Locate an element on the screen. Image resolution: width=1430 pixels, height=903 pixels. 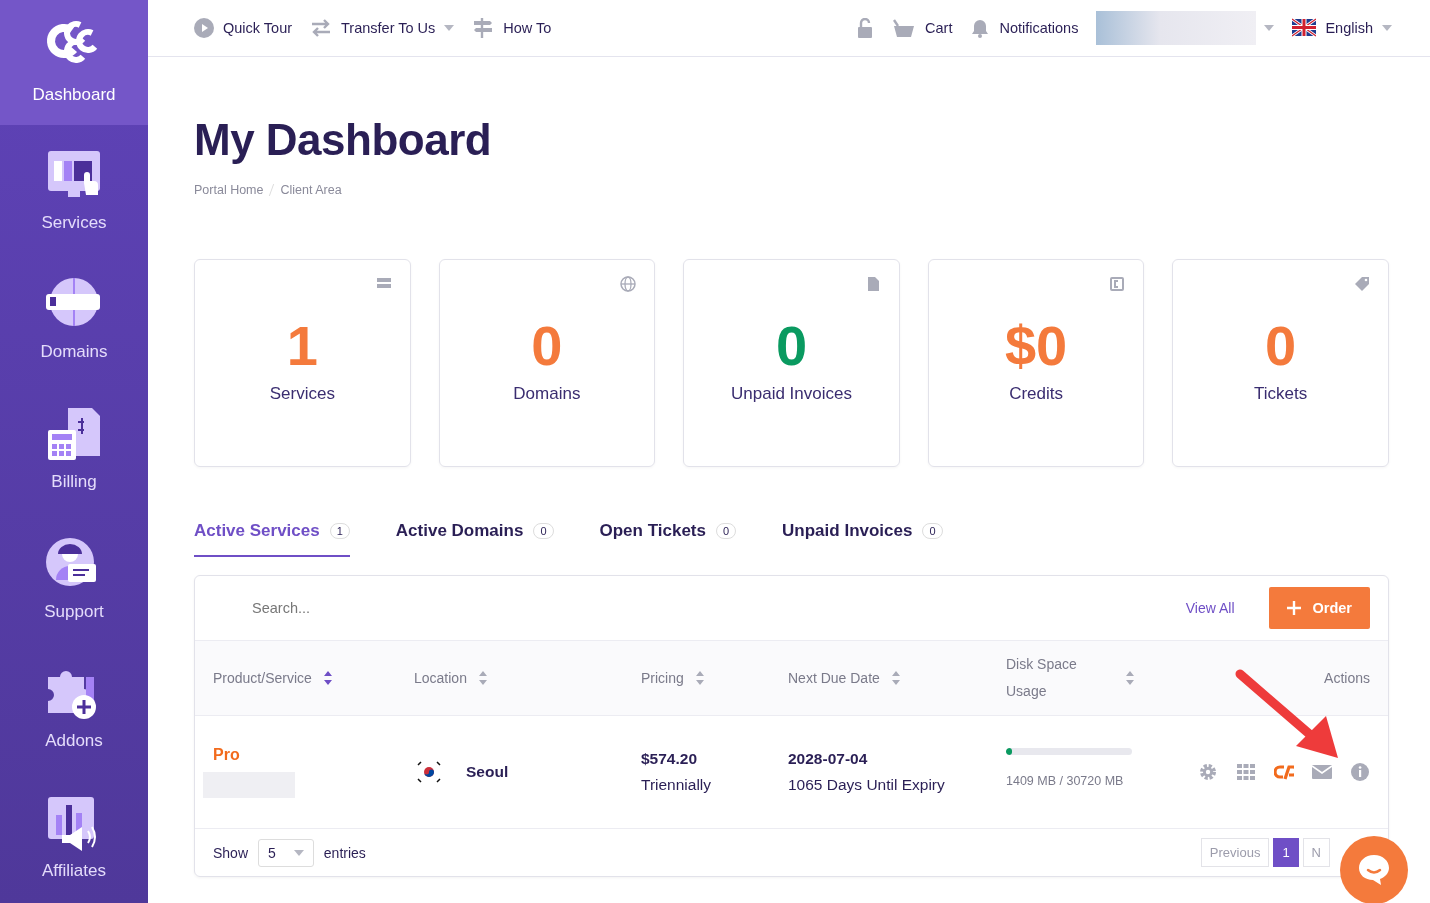
nav-link: How To is located at coordinates (512, 28).